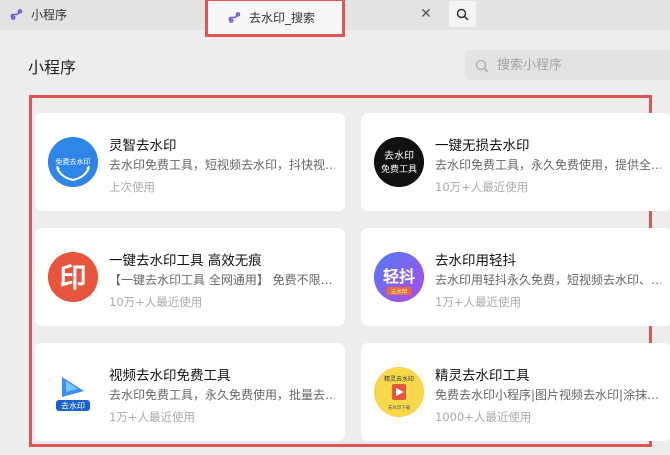 The height and width of the screenshot is (455, 670). I want to click on search-button, so click(462, 14).